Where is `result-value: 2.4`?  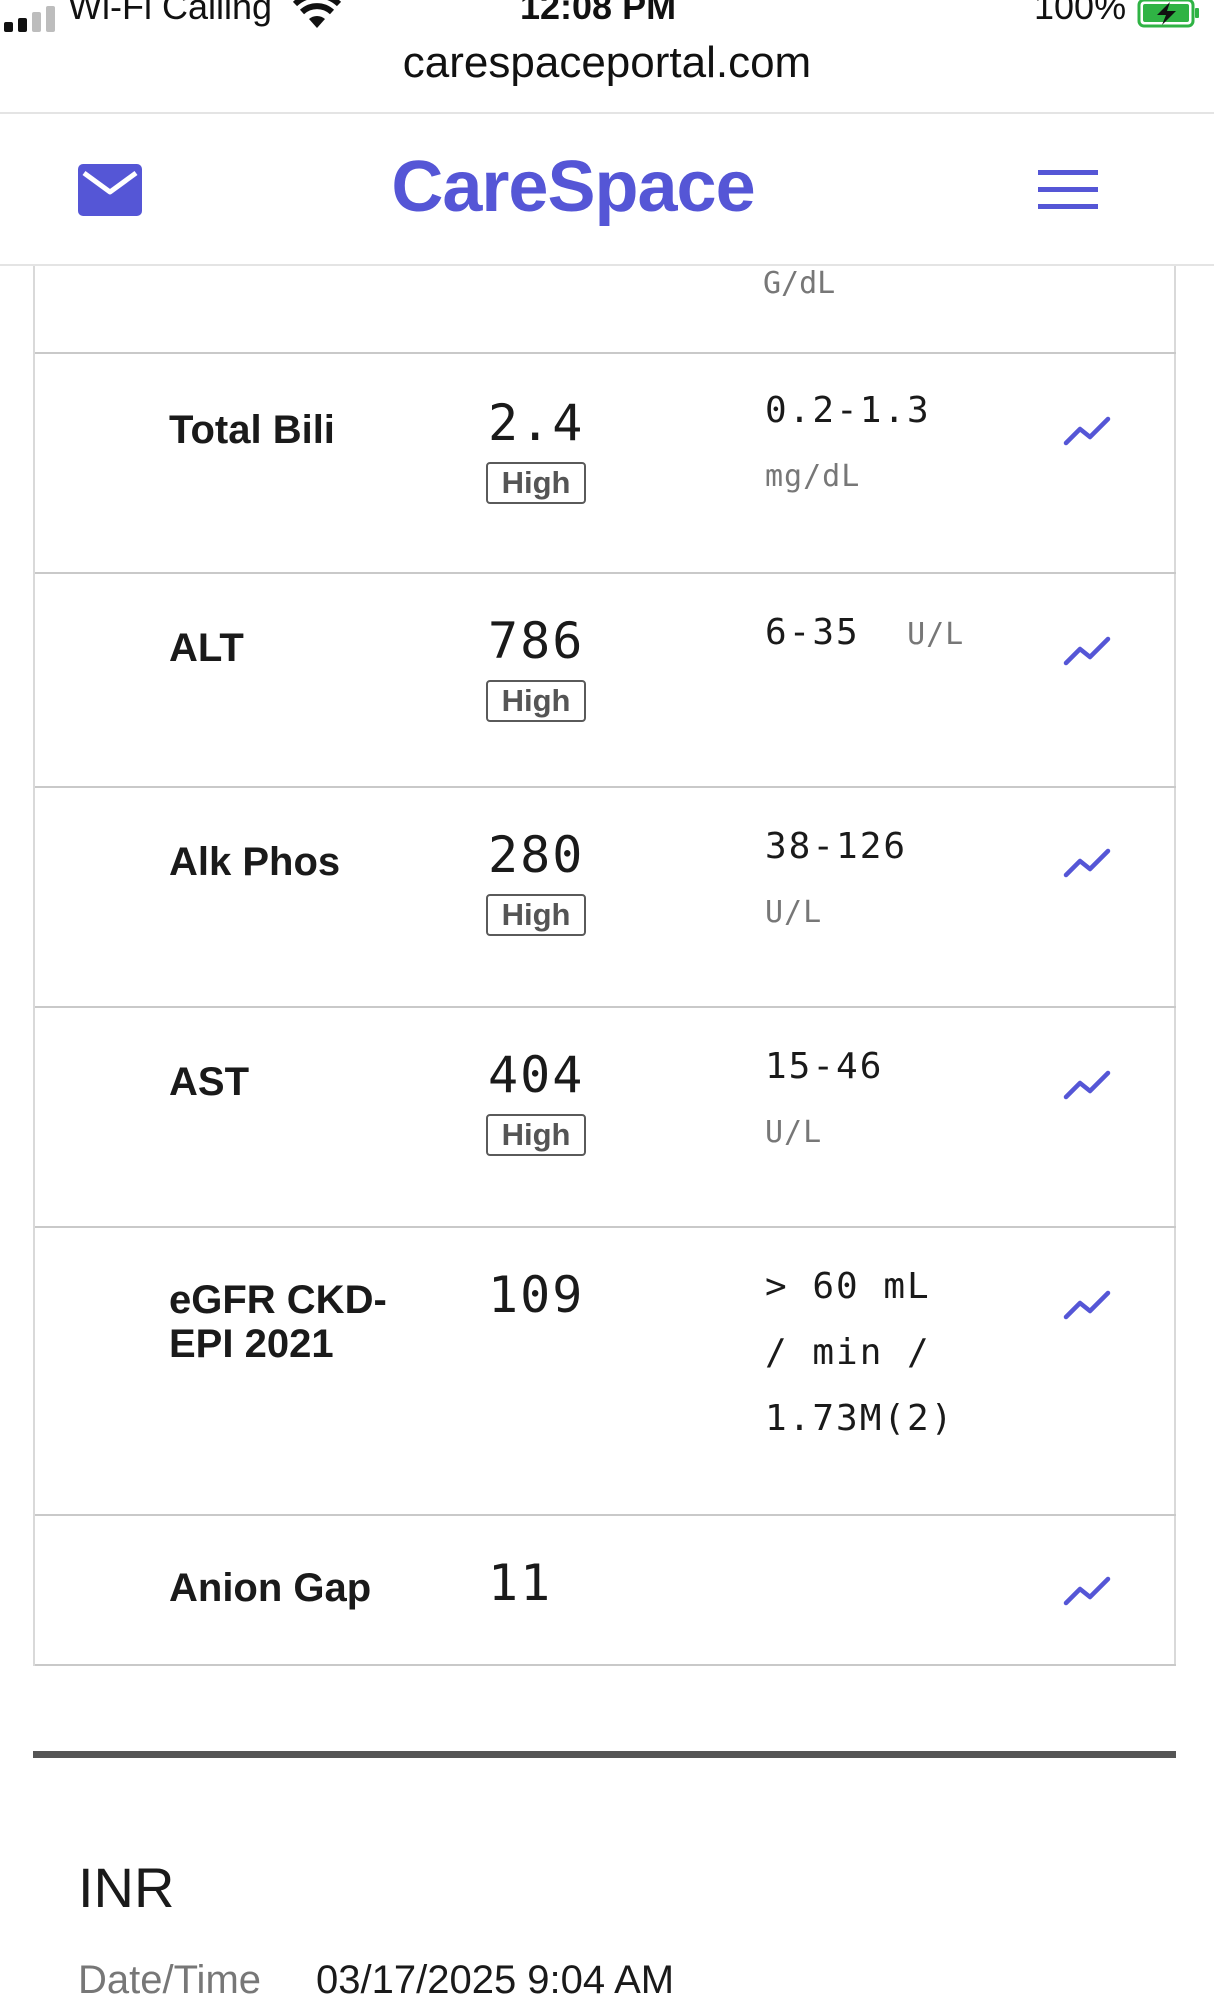
result-value: 2.4 is located at coordinates (536, 423).